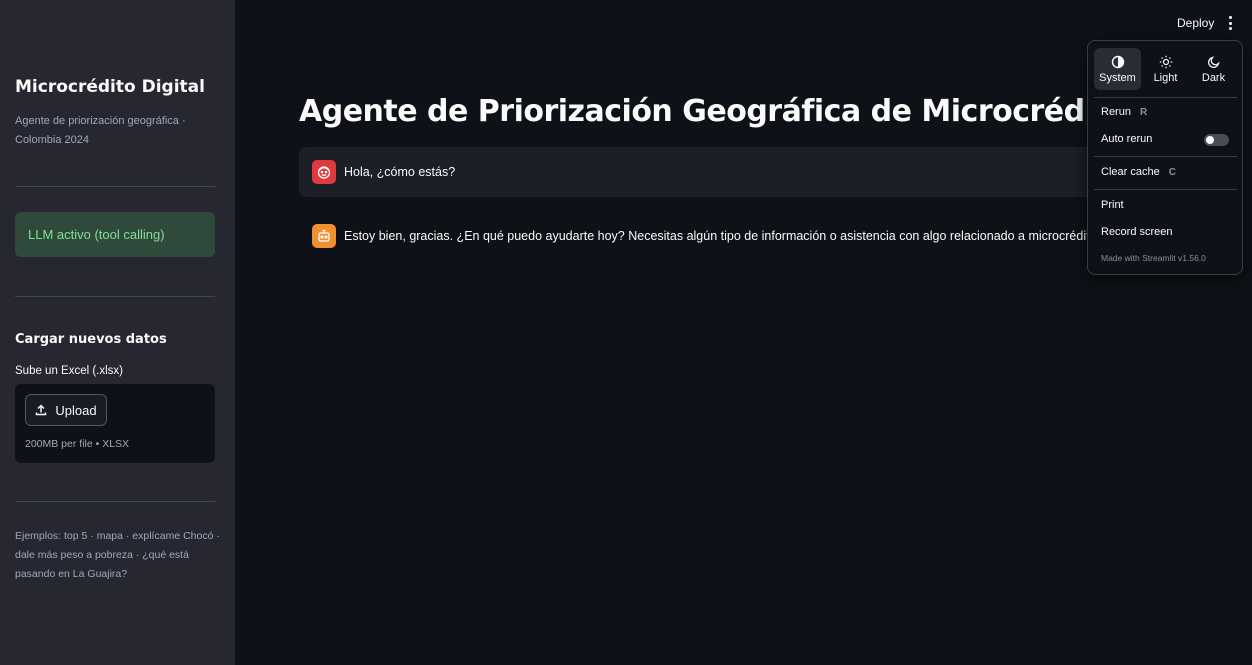  Describe the element at coordinates (699, 172) in the screenshot. I see `chat-message-user: Hola, ¿cómo estás?` at that location.